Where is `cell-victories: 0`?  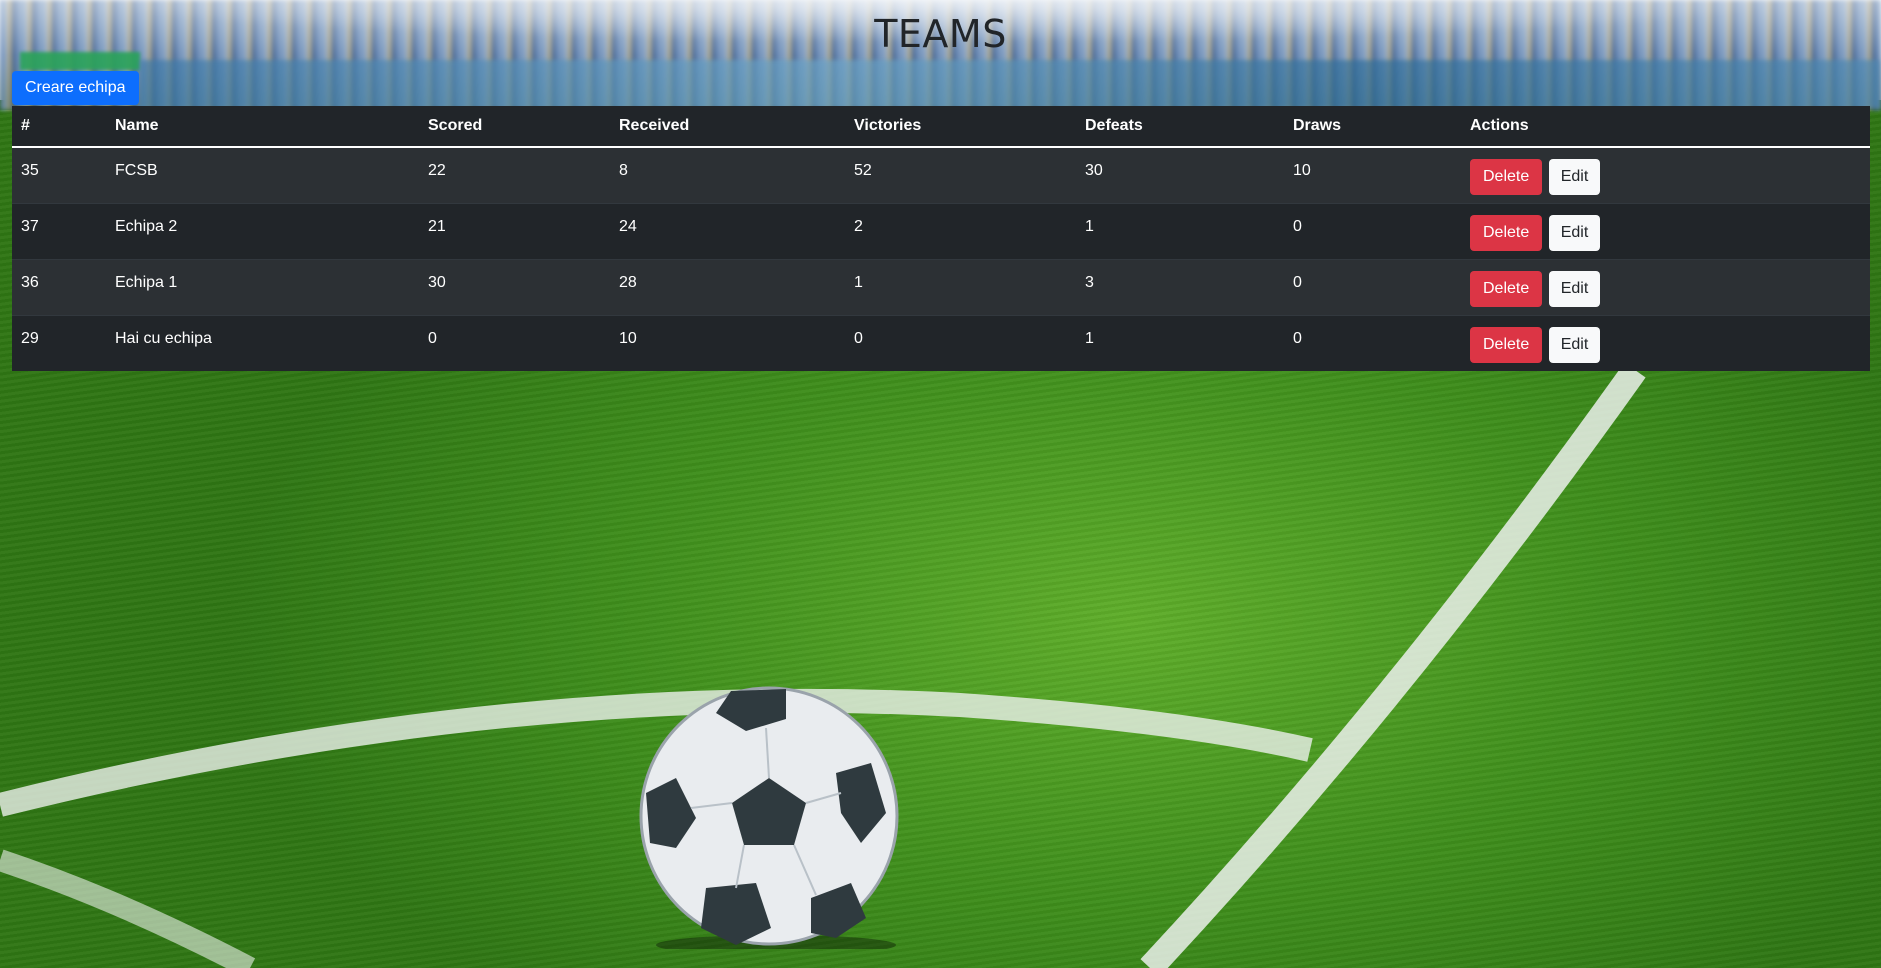 cell-victories: 0 is located at coordinates (960, 342).